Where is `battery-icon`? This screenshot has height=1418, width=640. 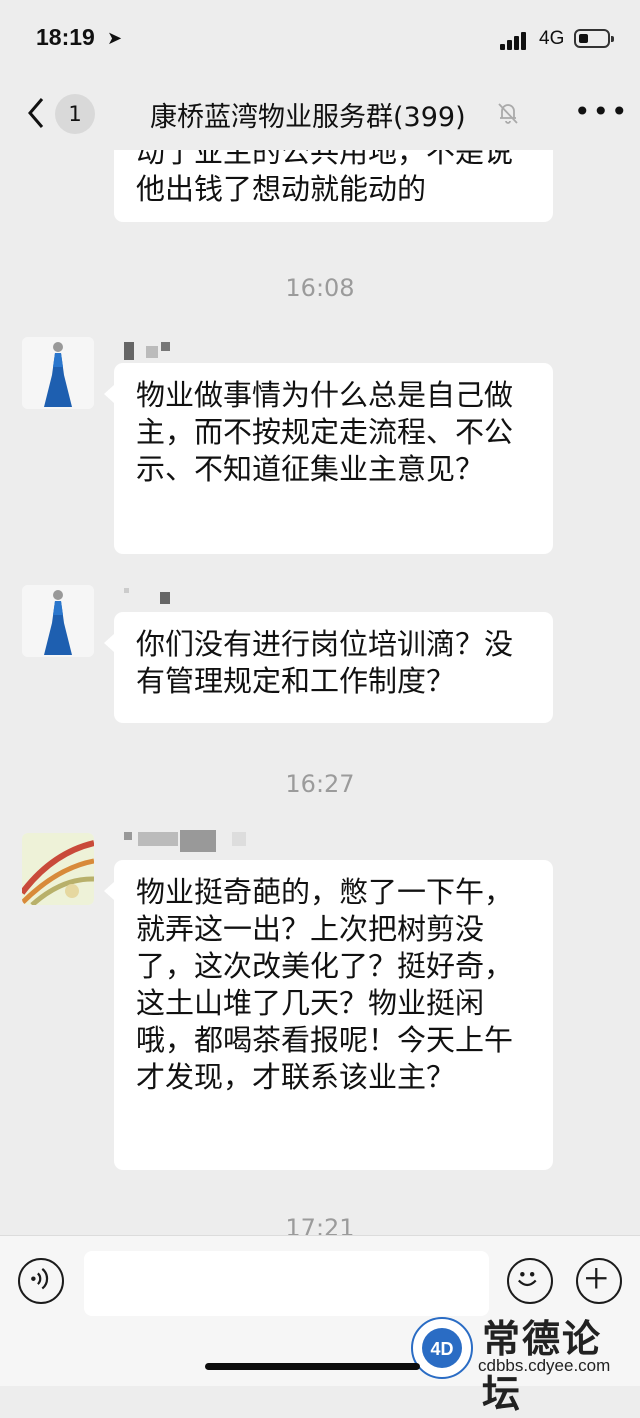 battery-icon is located at coordinates (594, 38).